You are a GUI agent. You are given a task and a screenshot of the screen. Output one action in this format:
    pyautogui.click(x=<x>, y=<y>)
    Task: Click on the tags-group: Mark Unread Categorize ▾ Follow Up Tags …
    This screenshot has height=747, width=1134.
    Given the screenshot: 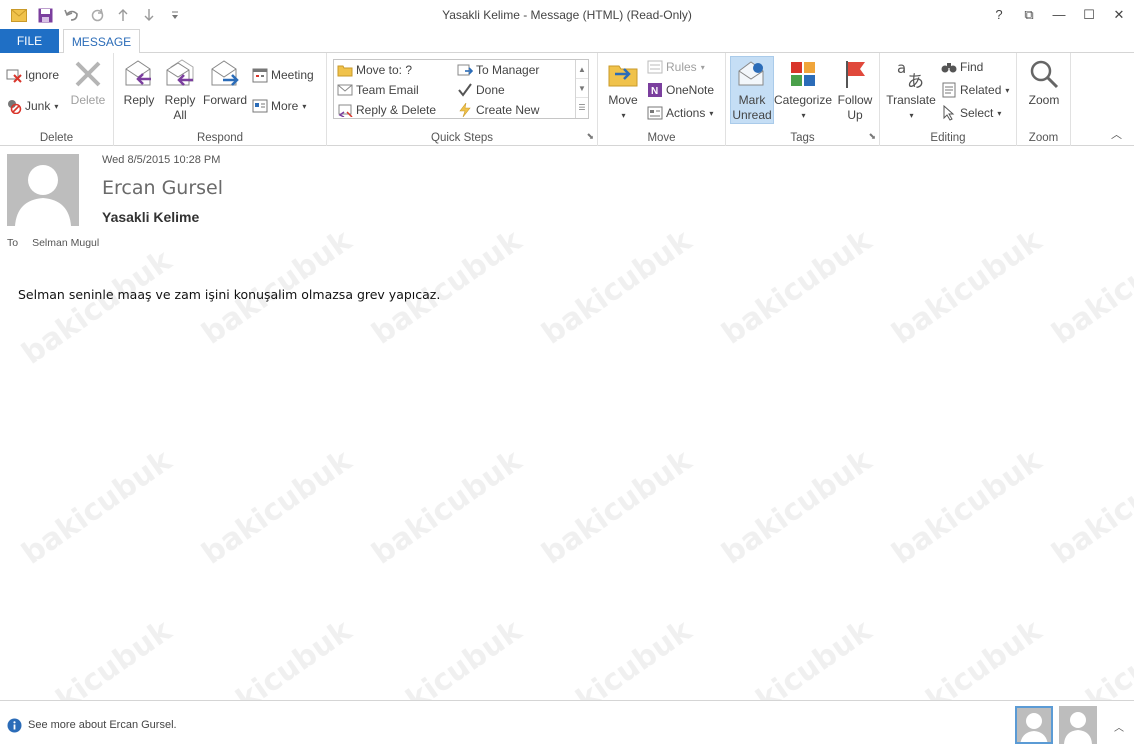 What is the action you would take?
    pyautogui.click(x=803, y=99)
    